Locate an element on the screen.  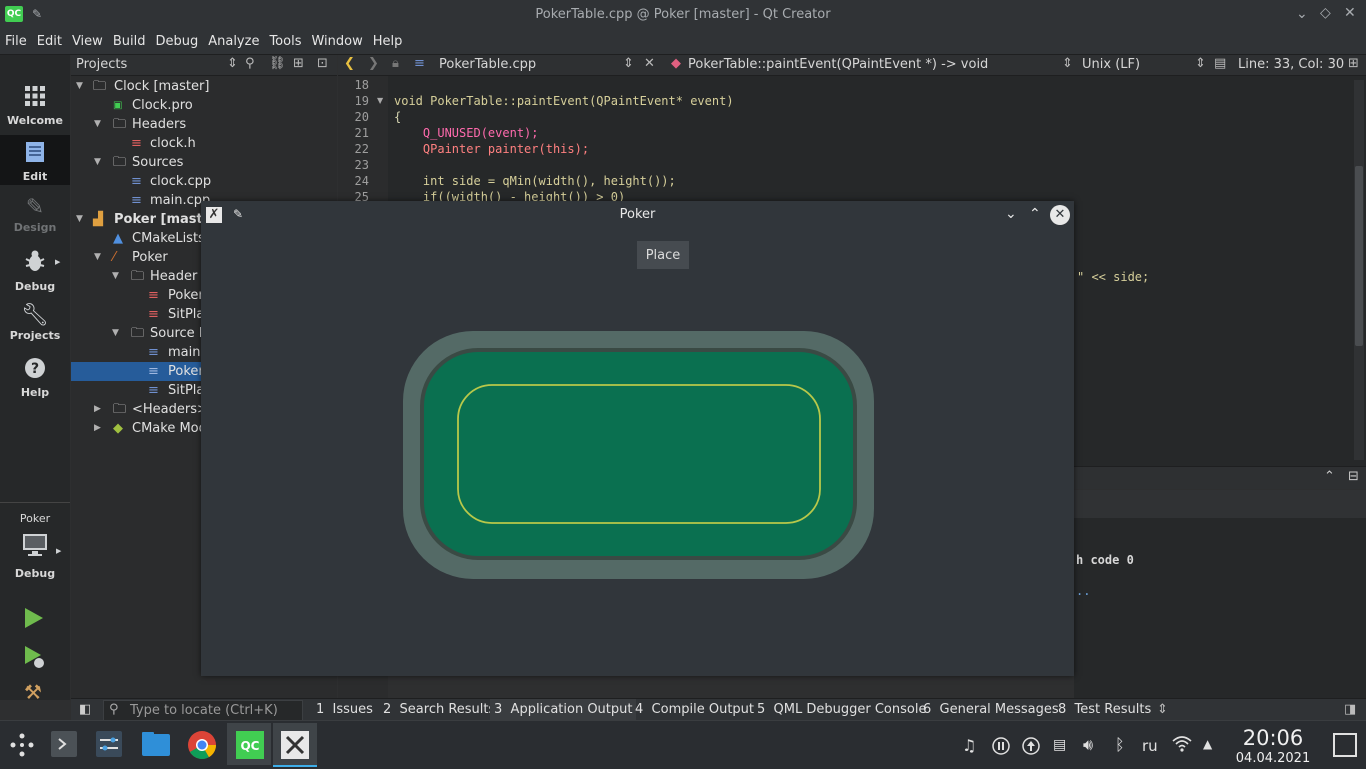
header-file-icon: ≡ is located at coordinates (153, 295).